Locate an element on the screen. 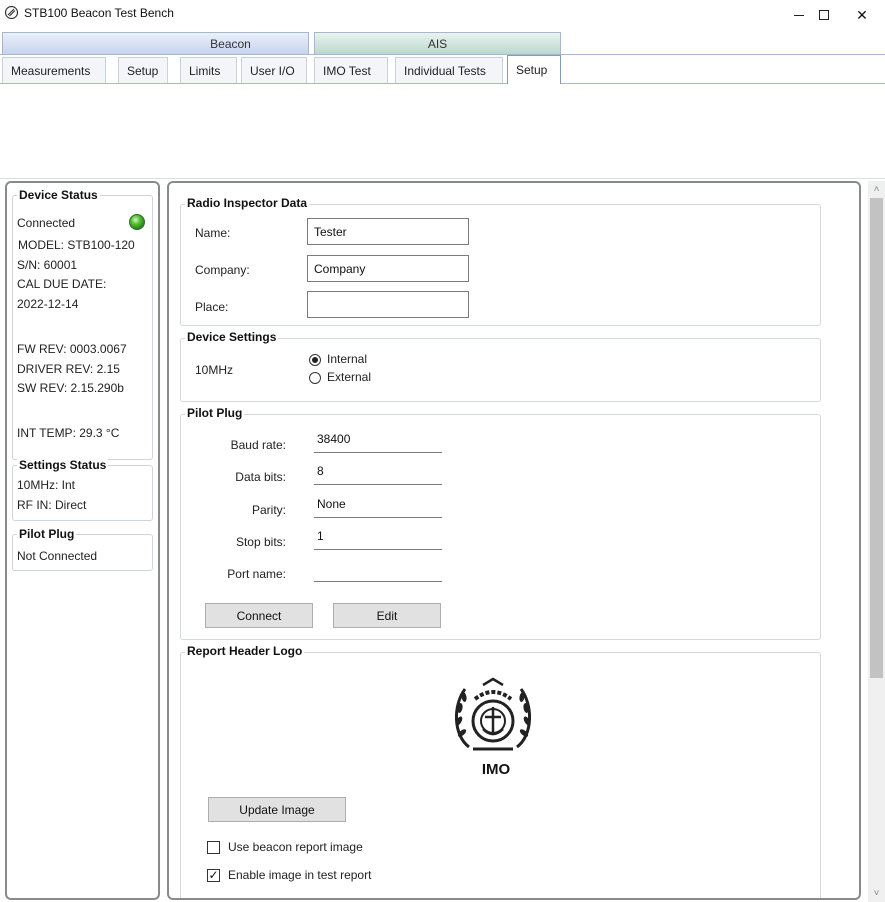 This screenshot has height=902, width=885. enable-image-label: Enable image in test report is located at coordinates (300, 875).